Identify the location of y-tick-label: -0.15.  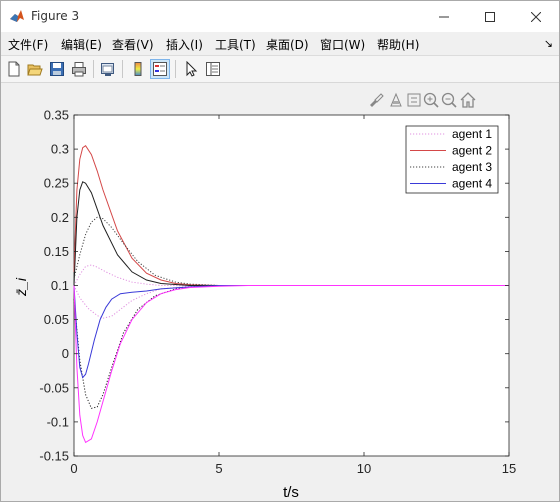
(54, 456).